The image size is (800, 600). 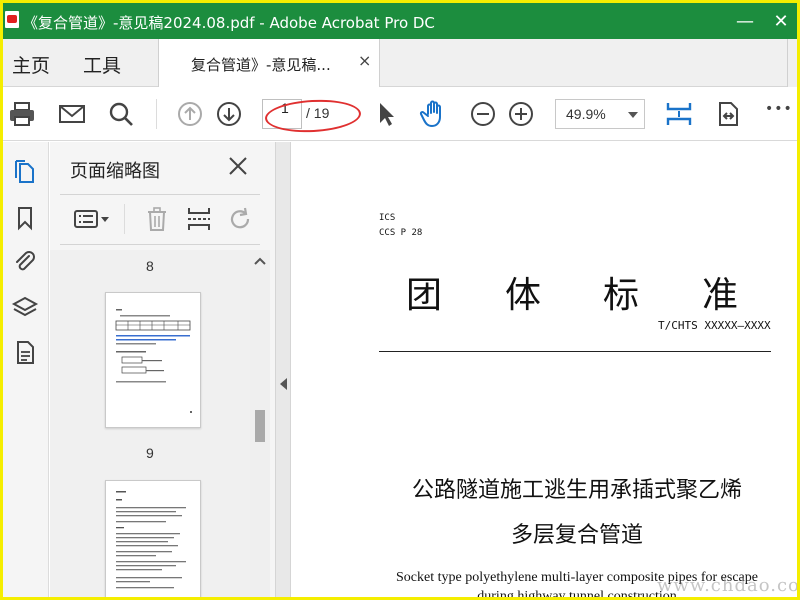 I want to click on fit-page-icon, so click(x=679, y=114).